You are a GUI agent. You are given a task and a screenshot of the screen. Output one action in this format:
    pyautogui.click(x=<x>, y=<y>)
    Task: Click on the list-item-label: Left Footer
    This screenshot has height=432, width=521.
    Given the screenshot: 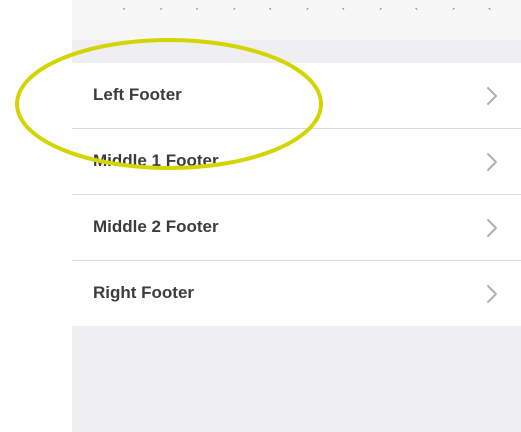 What is the action you would take?
    pyautogui.click(x=137, y=94)
    